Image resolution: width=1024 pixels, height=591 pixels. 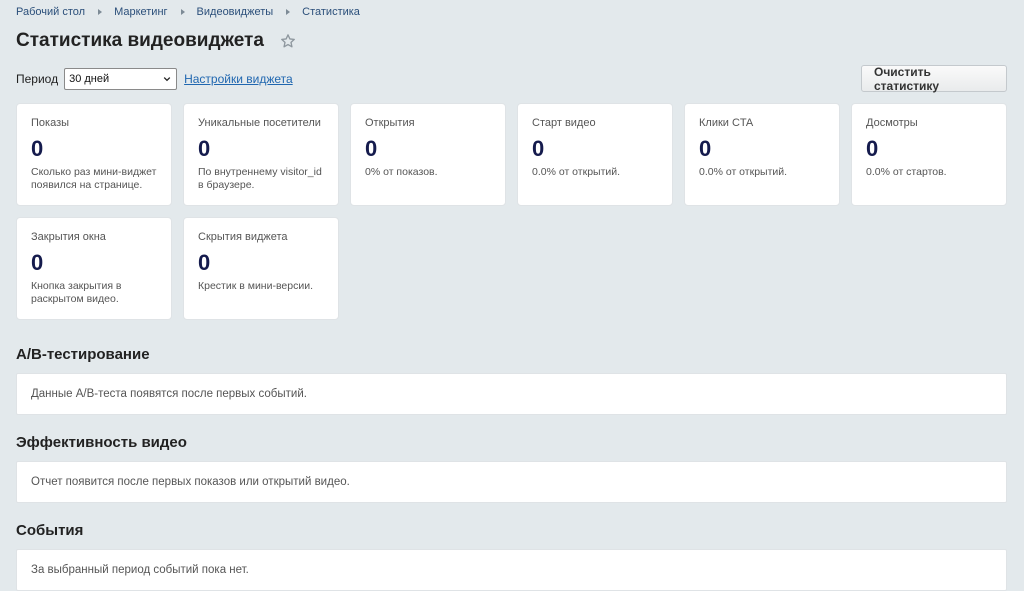 What do you see at coordinates (238, 79) in the screenshot?
I see `widget-settings-link: Настройки виджета` at bounding box center [238, 79].